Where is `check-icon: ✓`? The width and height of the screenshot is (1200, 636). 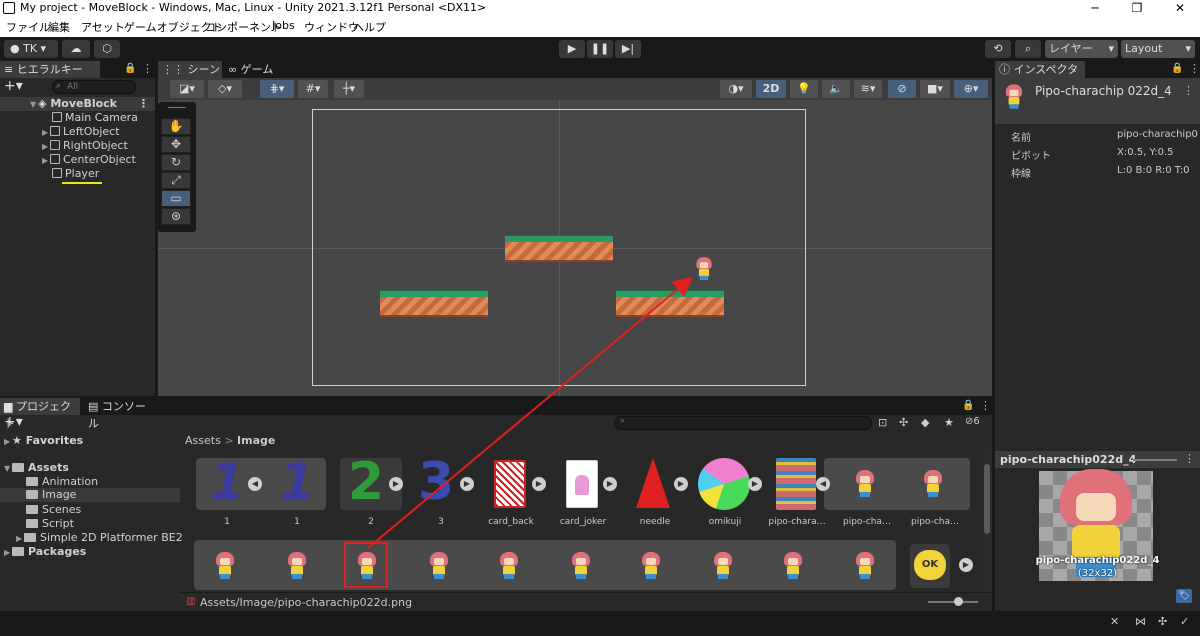 check-icon: ✓ is located at coordinates (1184, 621).